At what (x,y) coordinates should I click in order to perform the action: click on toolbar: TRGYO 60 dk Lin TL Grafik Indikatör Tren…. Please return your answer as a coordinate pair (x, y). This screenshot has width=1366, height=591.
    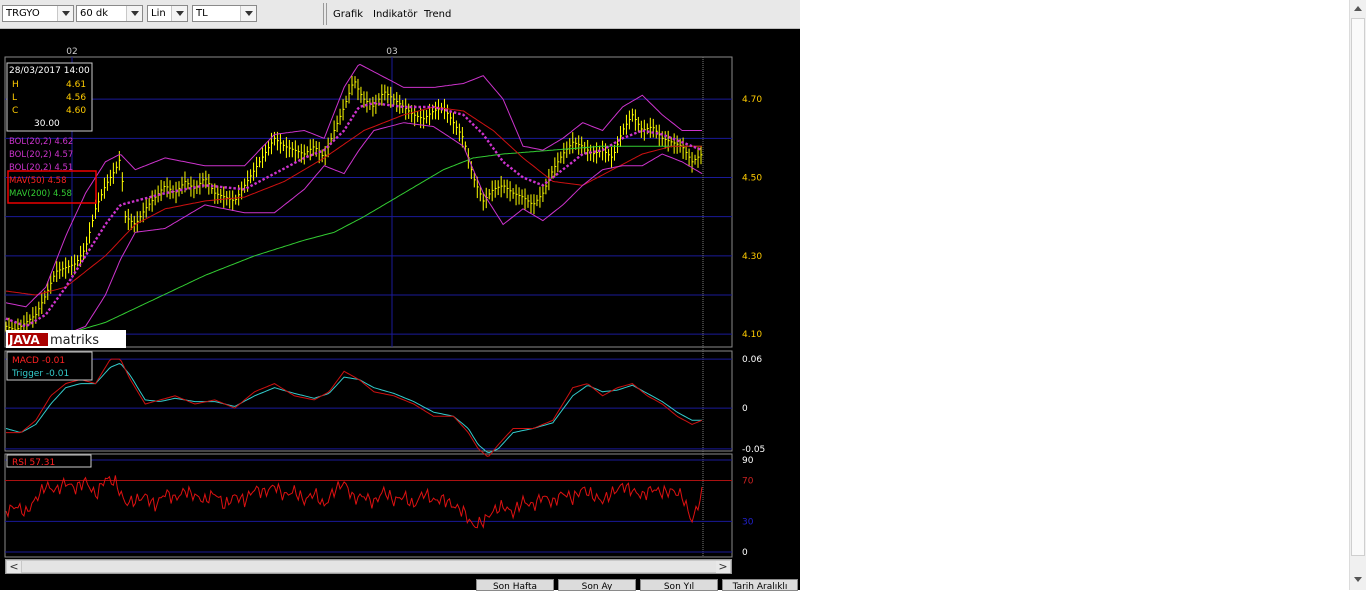
    Looking at the image, I should click on (400, 14).